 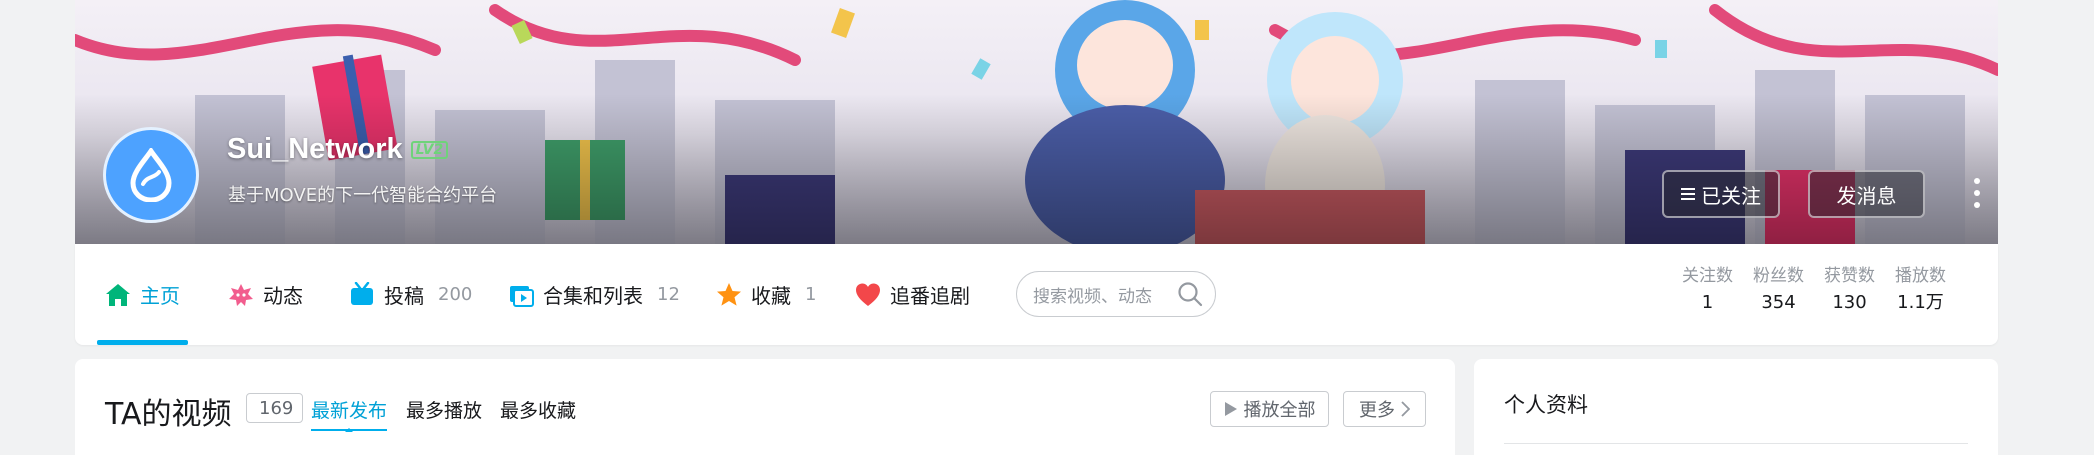 I want to click on tab-collections: 合集和列表 12, so click(x=594, y=294).